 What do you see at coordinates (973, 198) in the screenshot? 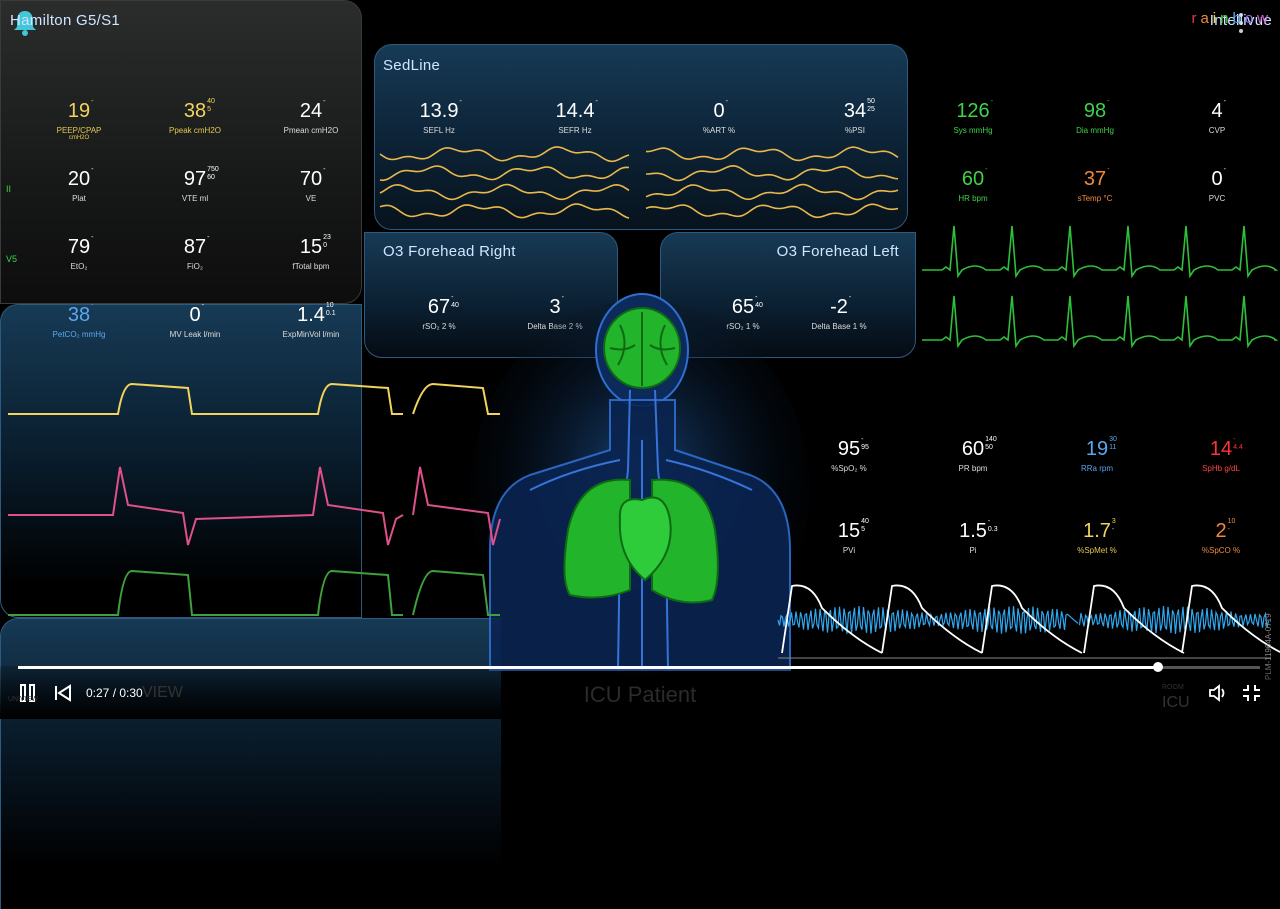
I see `metric-label: HR bpm` at bounding box center [973, 198].